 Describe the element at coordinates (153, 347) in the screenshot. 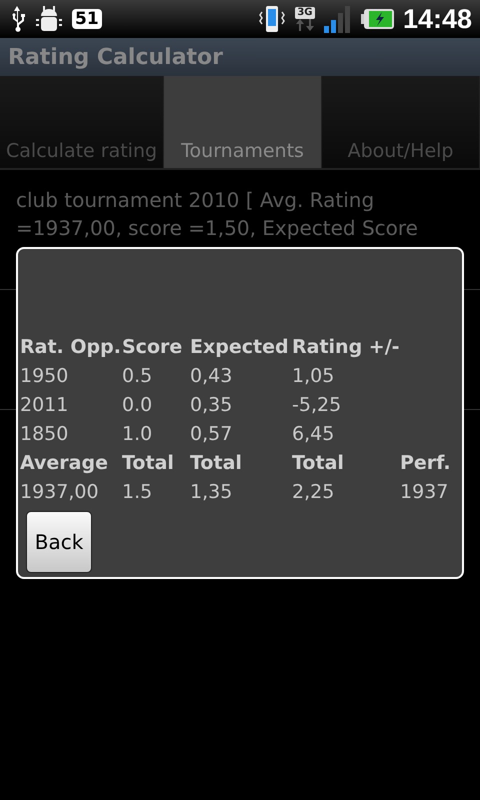

I see `column-header: Score` at that location.